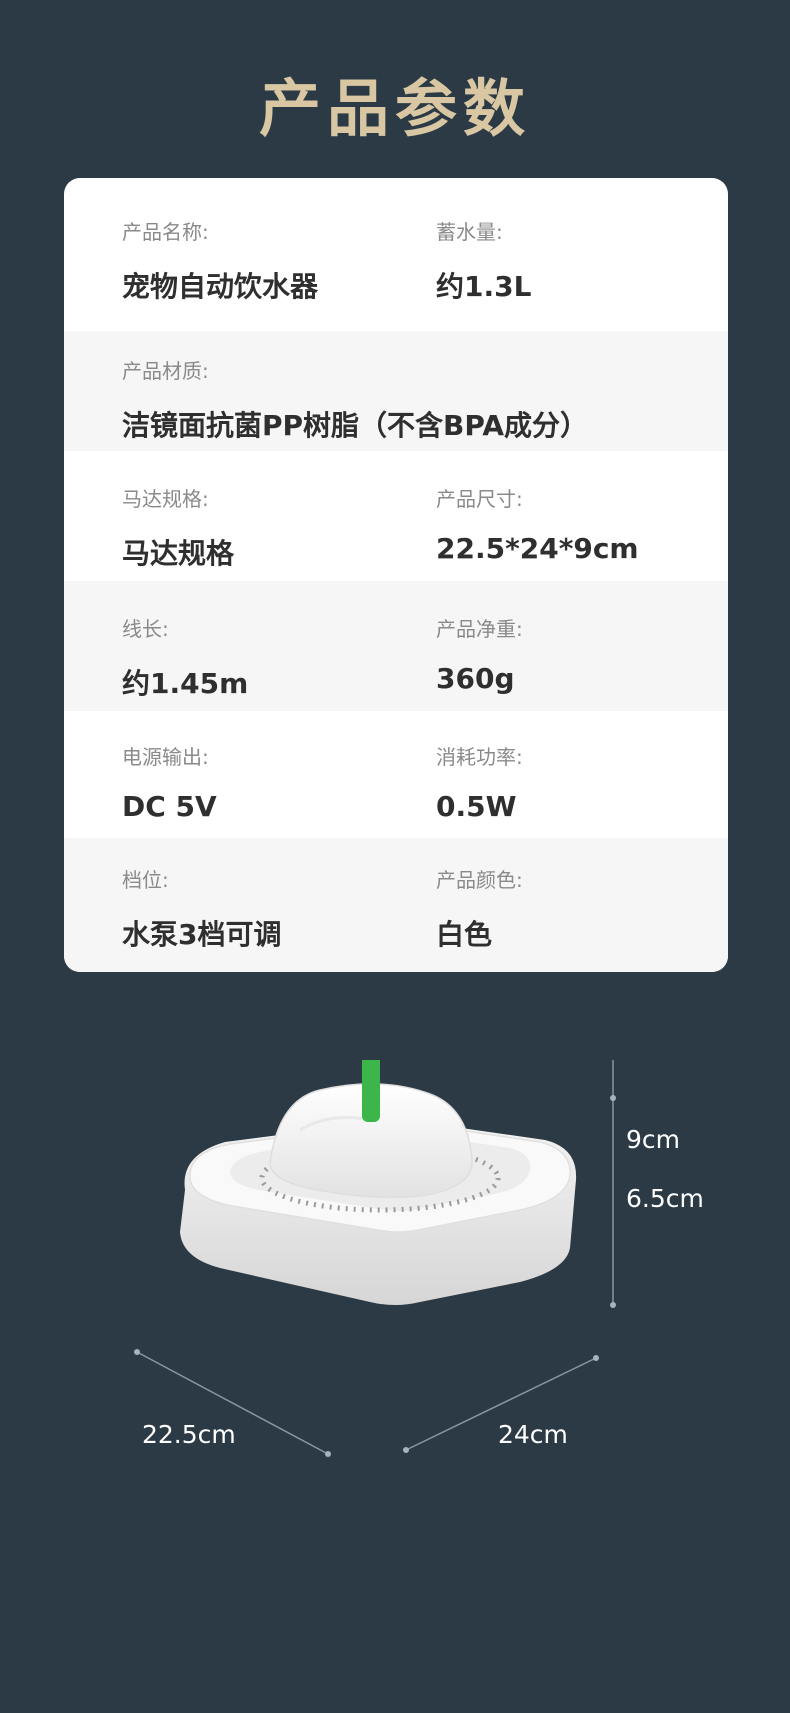  Describe the element at coordinates (145, 880) in the screenshot. I see `spec-label: 档位:` at that location.